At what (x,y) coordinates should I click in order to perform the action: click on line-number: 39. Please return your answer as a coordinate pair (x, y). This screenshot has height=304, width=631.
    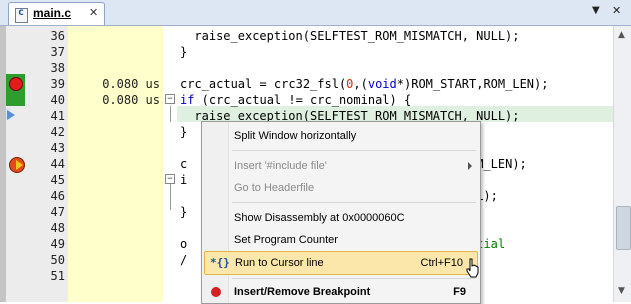
    Looking at the image, I should click on (57, 84).